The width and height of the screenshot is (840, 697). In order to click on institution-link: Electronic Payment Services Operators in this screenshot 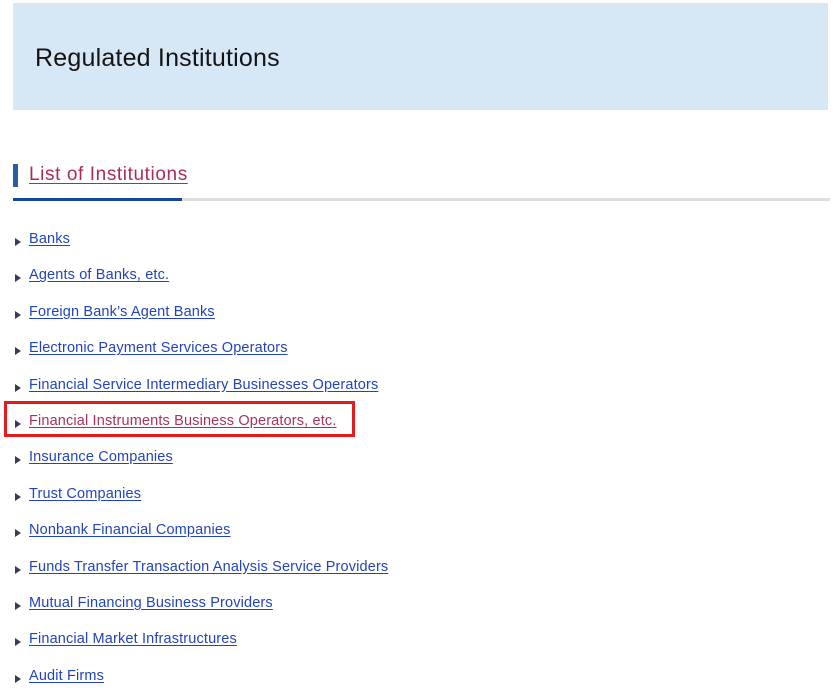, I will do `click(158, 348)`.